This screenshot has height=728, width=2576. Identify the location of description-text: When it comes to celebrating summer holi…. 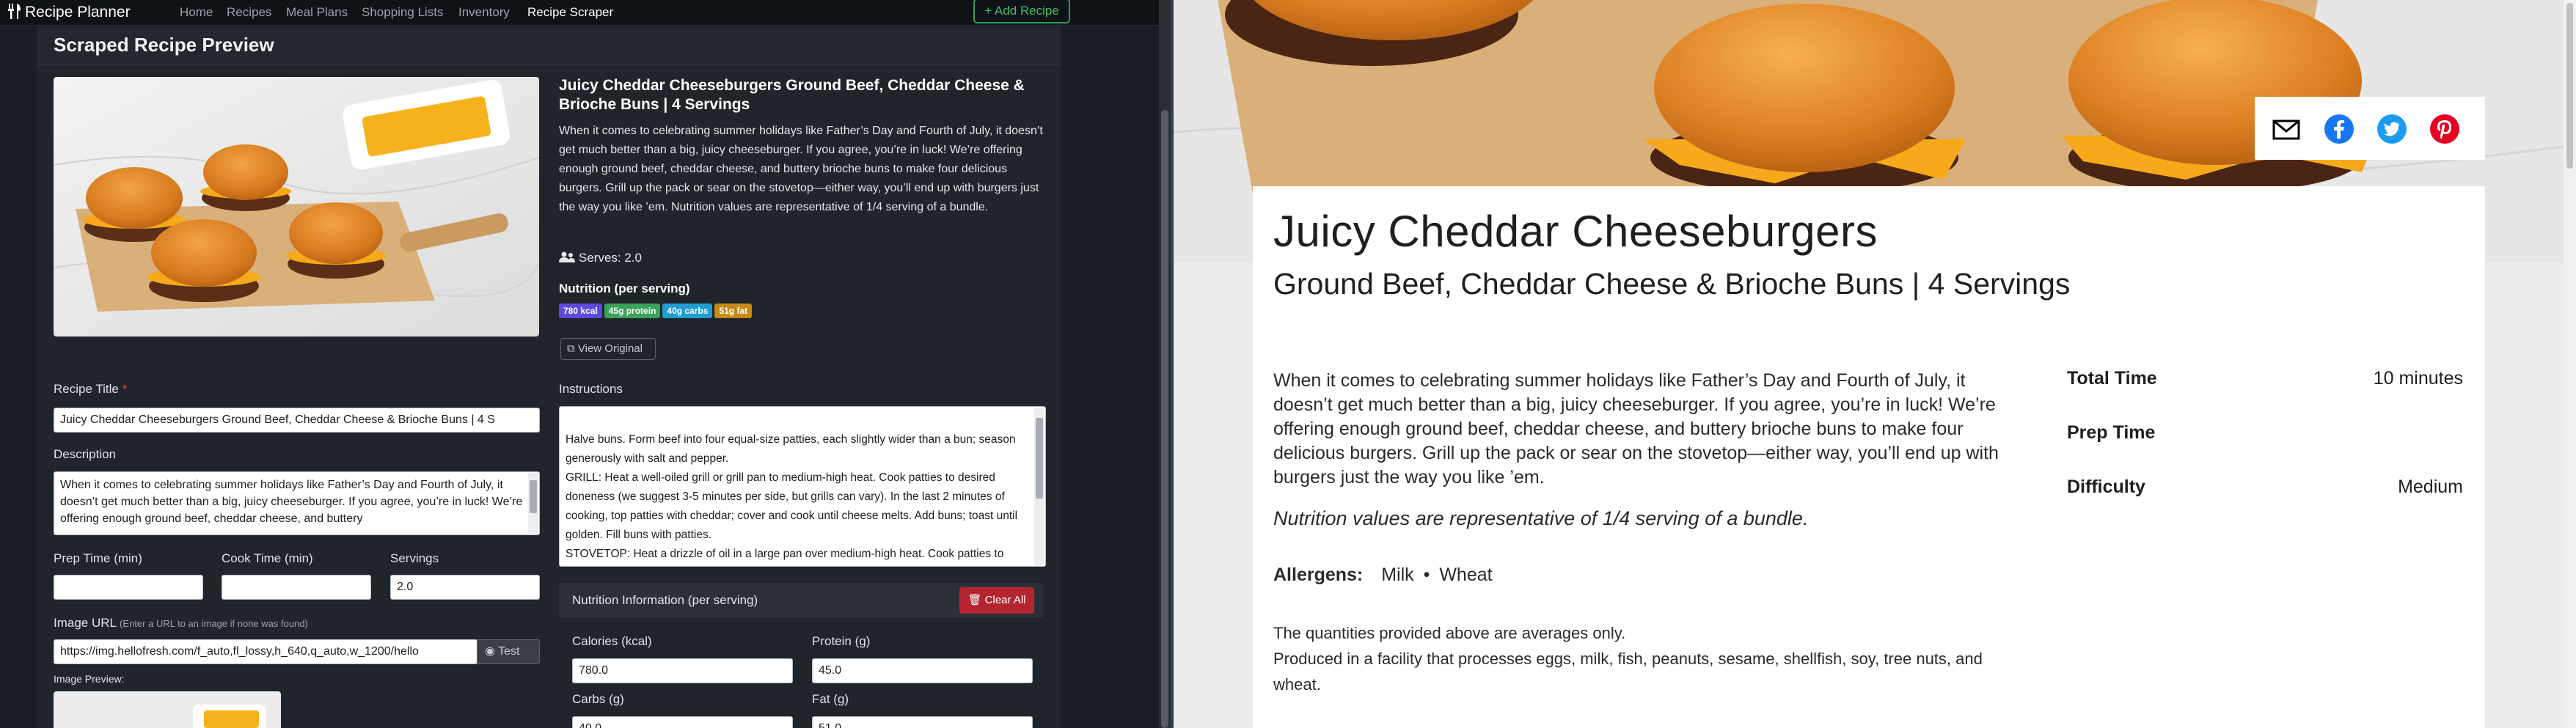
(291, 502).